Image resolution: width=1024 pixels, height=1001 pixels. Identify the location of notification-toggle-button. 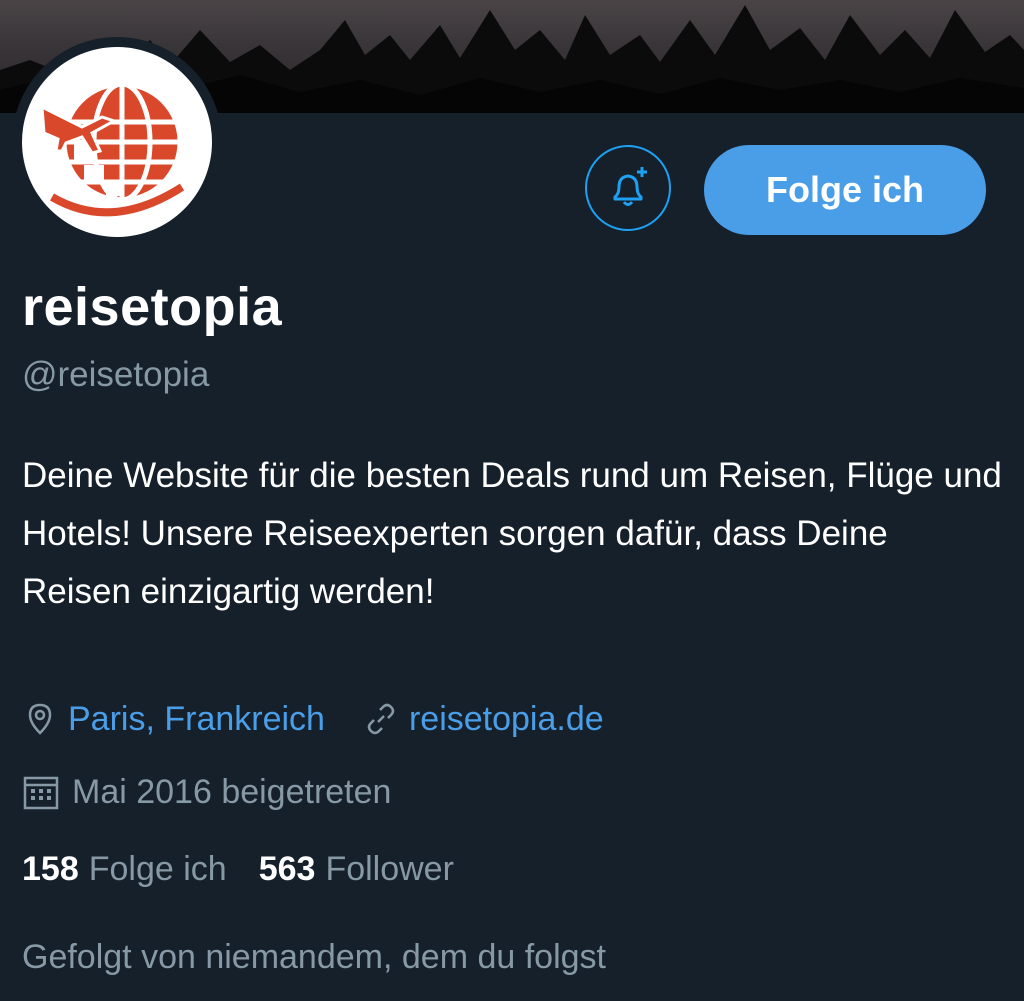
(628, 188).